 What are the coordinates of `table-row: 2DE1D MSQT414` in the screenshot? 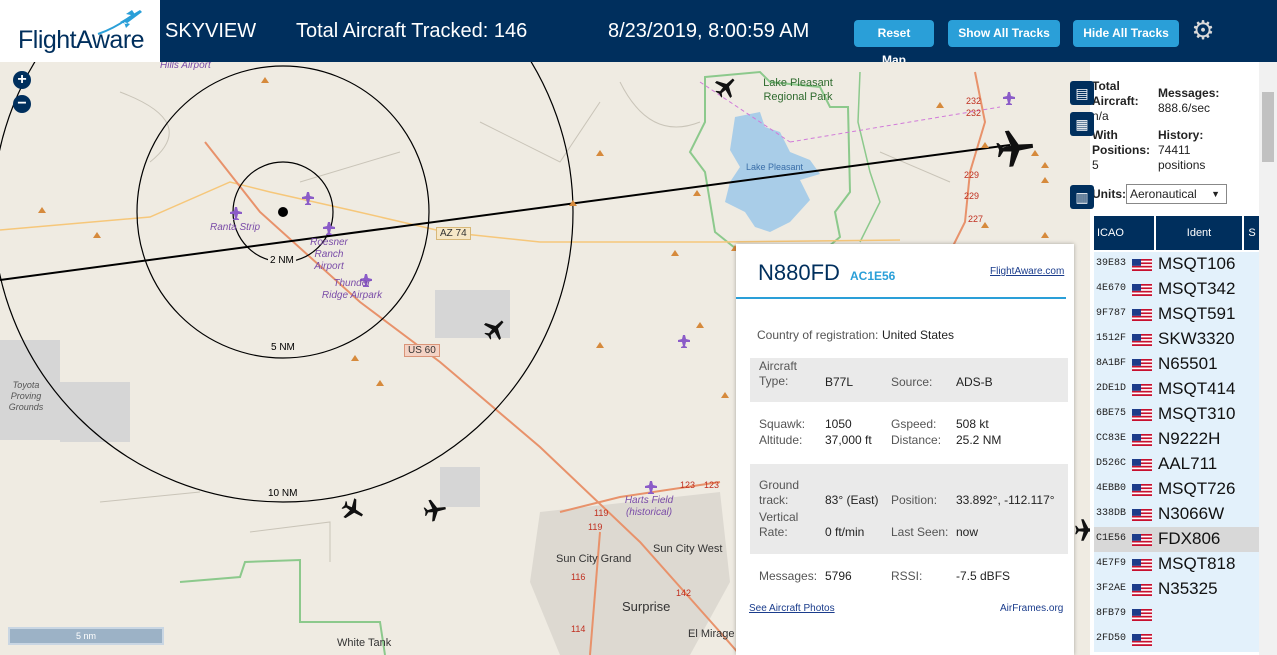 It's located at (1177, 390).